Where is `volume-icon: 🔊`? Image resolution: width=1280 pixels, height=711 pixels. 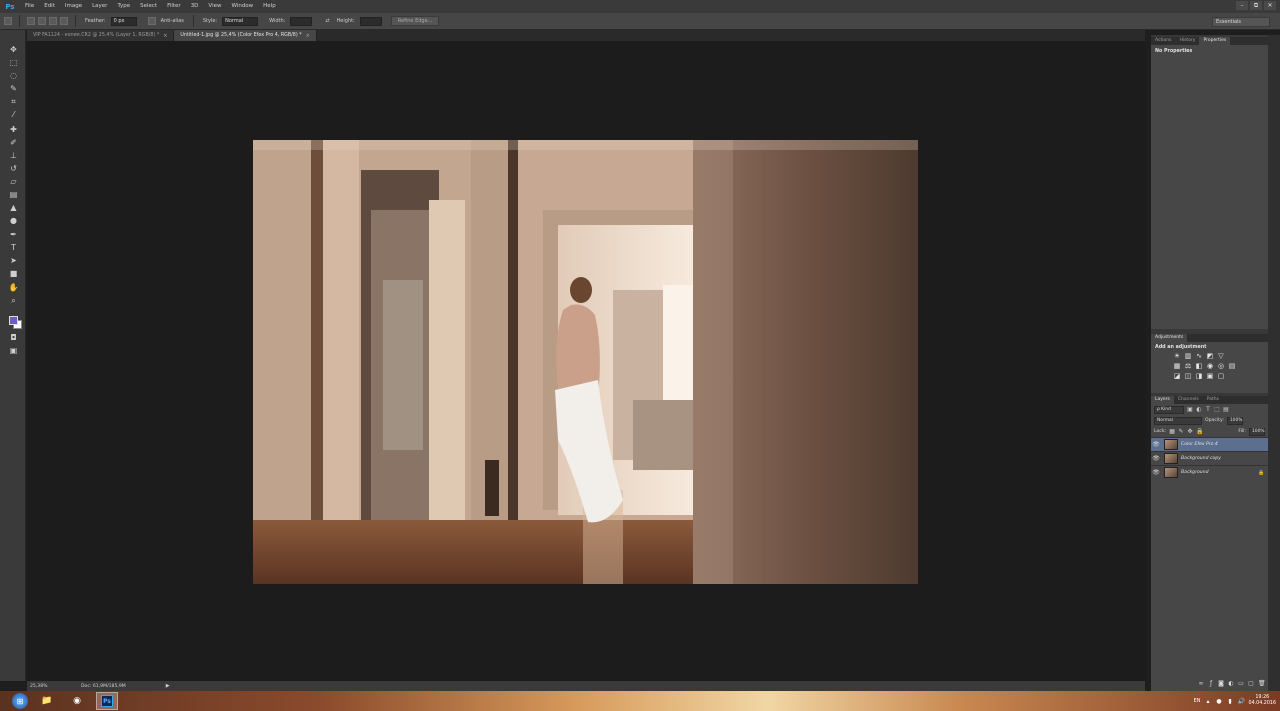 volume-icon: 🔊 is located at coordinates (1241, 701).